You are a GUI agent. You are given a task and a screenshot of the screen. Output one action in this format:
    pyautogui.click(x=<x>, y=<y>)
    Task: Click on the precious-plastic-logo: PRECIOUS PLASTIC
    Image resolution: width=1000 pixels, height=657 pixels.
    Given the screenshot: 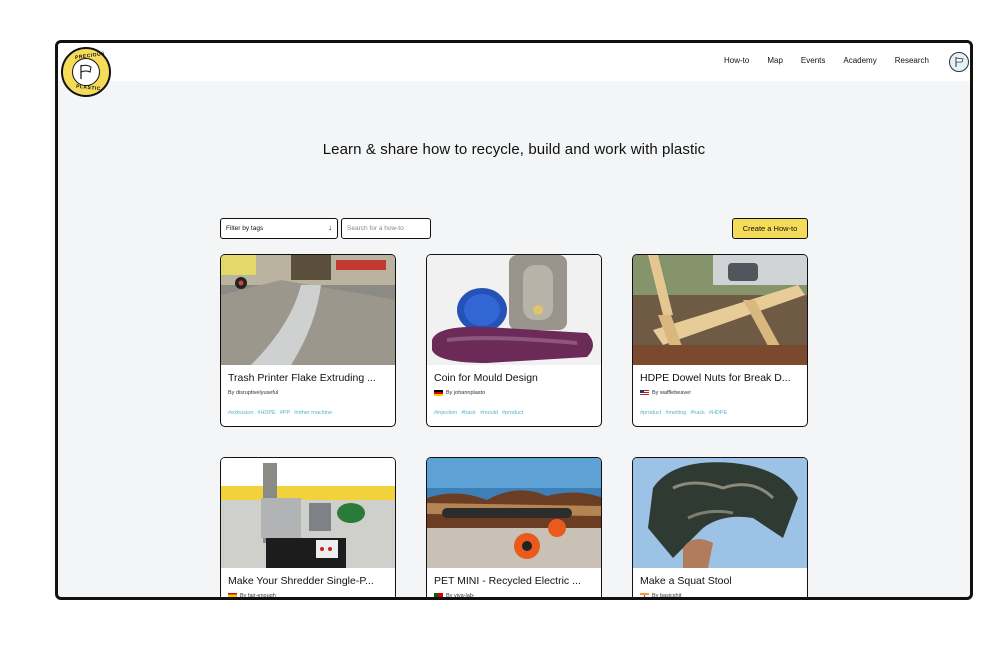 What is the action you would take?
    pyautogui.click(x=86, y=72)
    